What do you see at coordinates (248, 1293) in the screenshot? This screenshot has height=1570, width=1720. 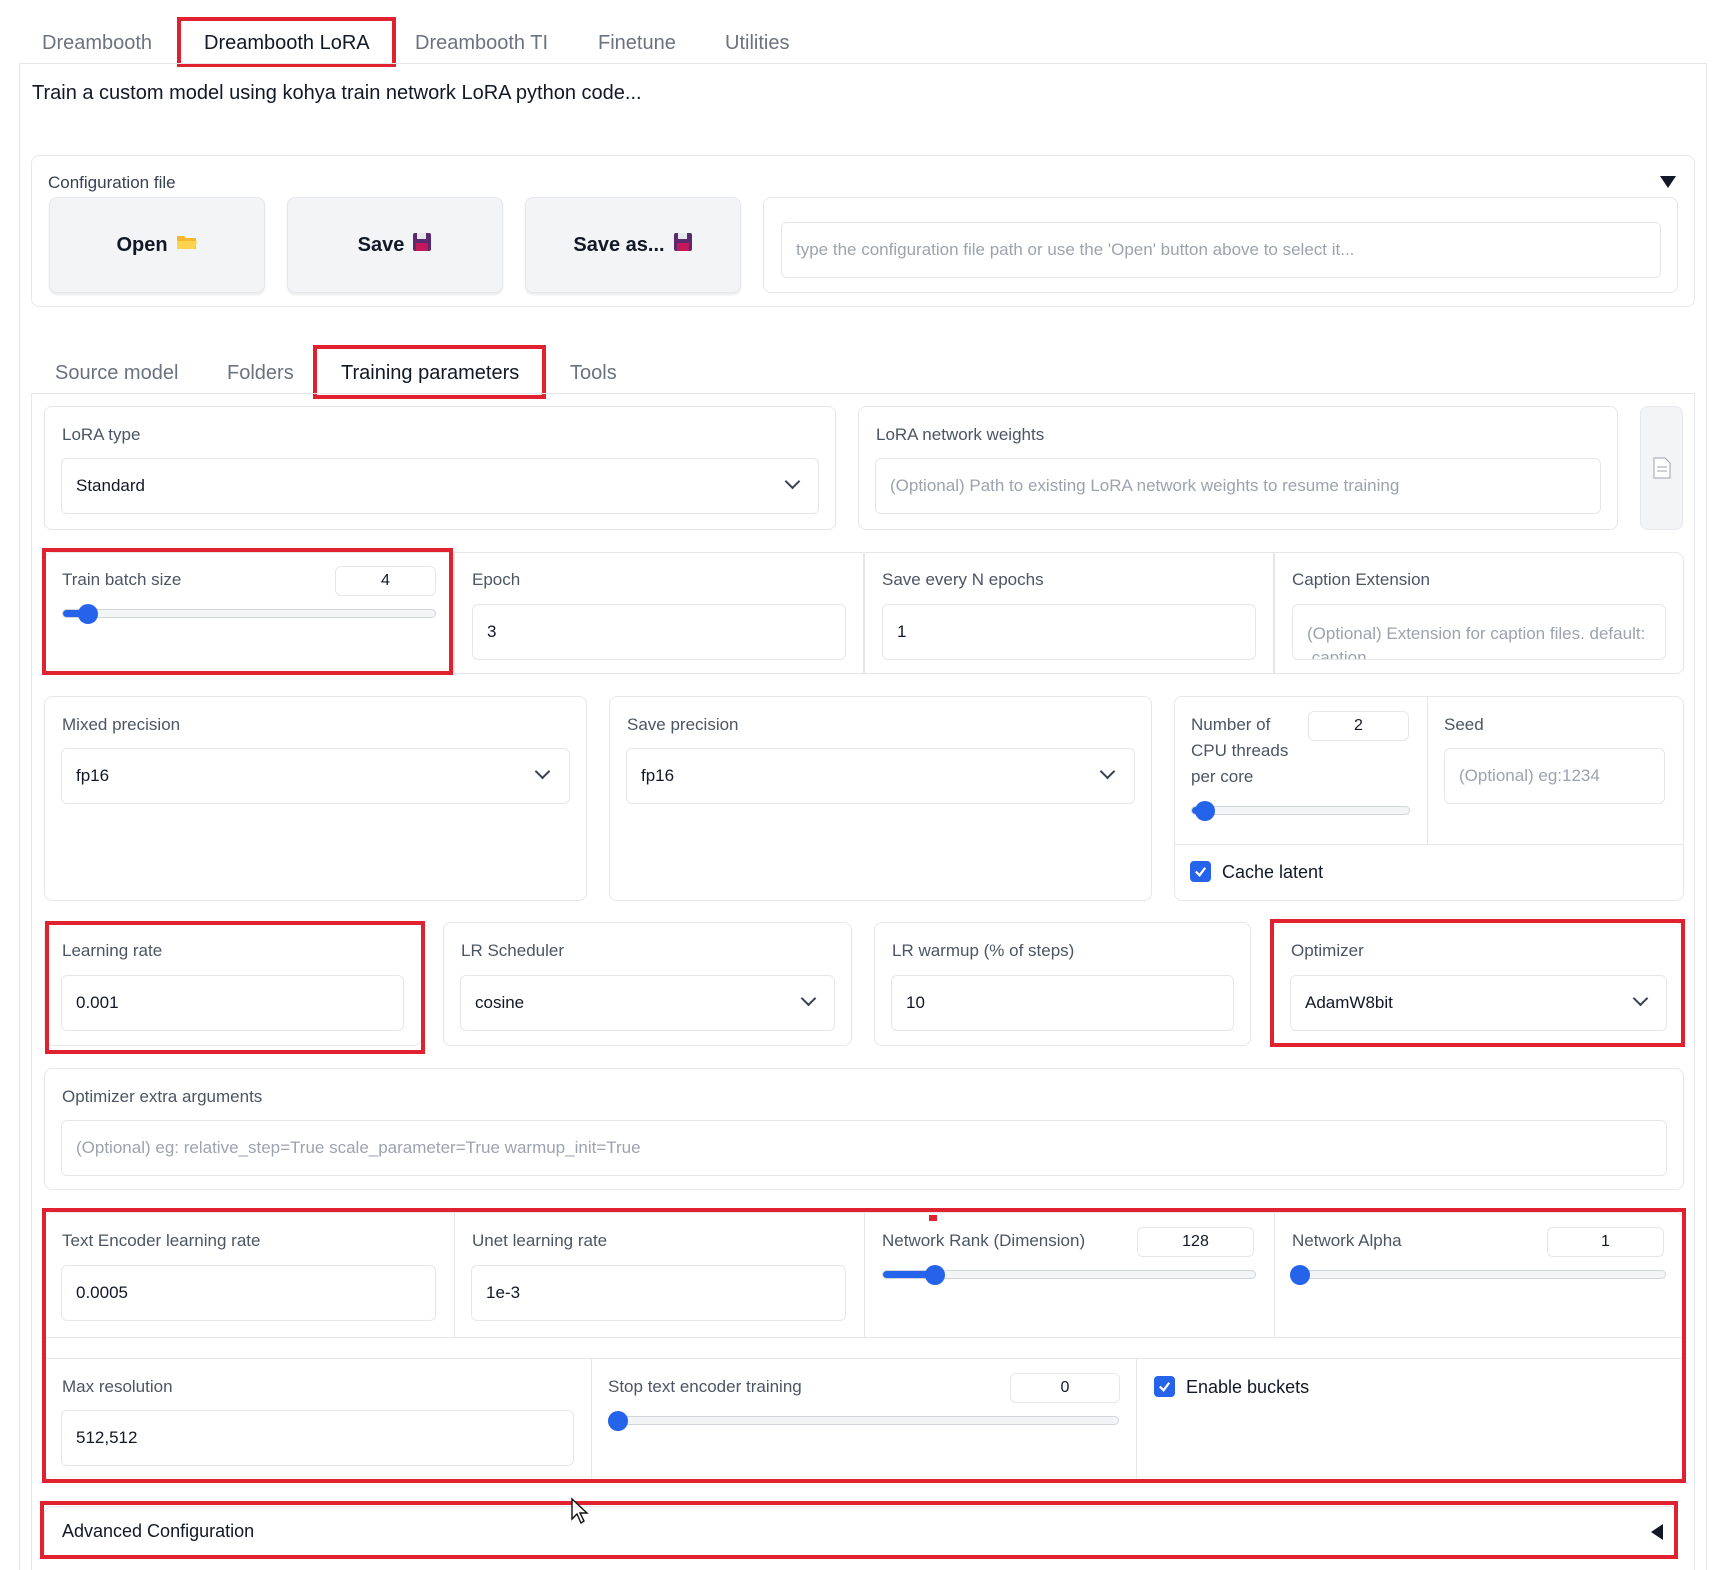 I see `text-encoder-lr-input: 0.0005` at bounding box center [248, 1293].